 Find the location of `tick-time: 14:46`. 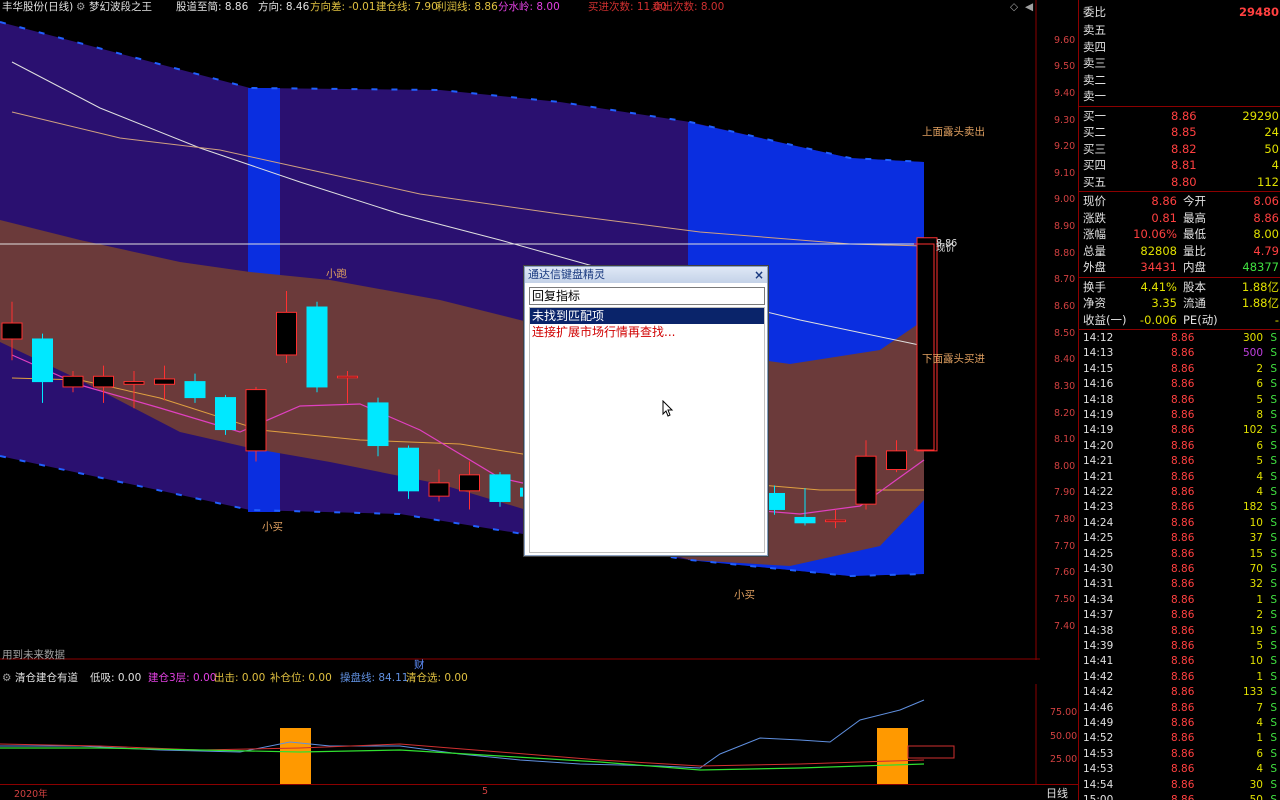

tick-time: 14:46 is located at coordinates (1098, 707).